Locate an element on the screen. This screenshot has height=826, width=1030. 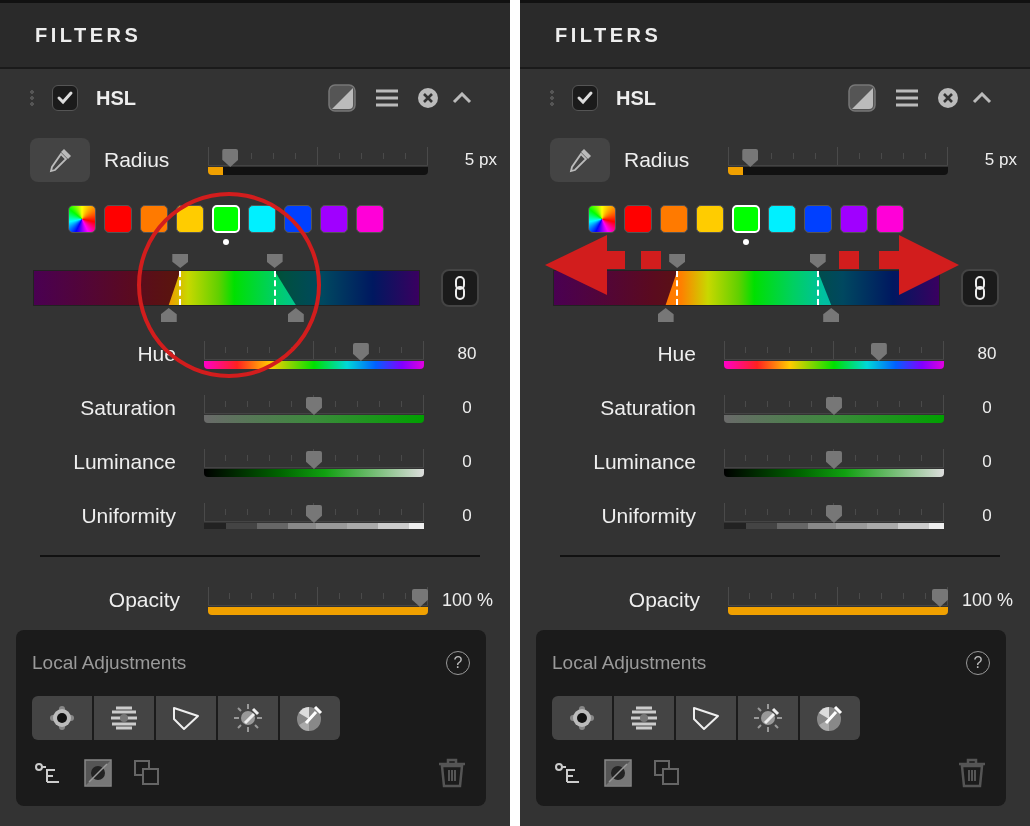
polygon-icon is located at coordinates (706, 718).